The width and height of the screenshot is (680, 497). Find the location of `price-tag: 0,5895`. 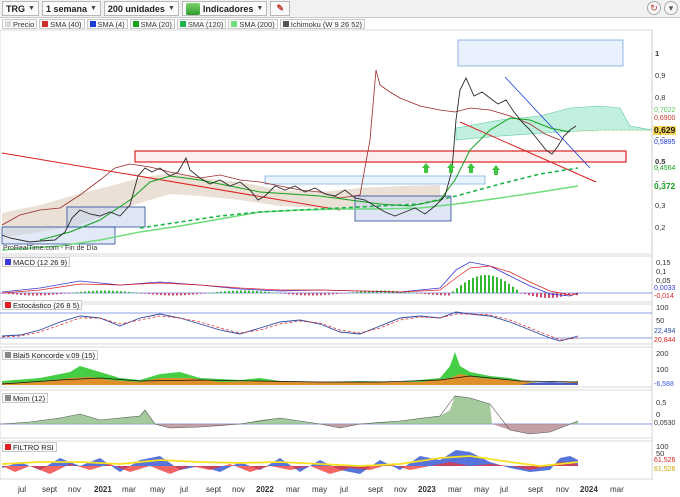

price-tag: 0,5895 is located at coordinates (665, 142).